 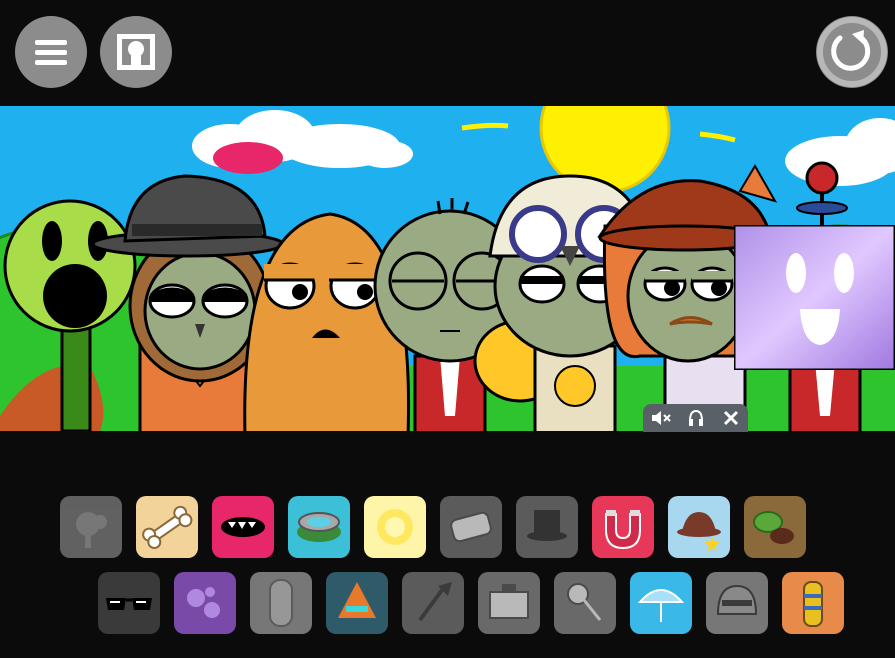 I want to click on magnet-slot, so click(x=623, y=527).